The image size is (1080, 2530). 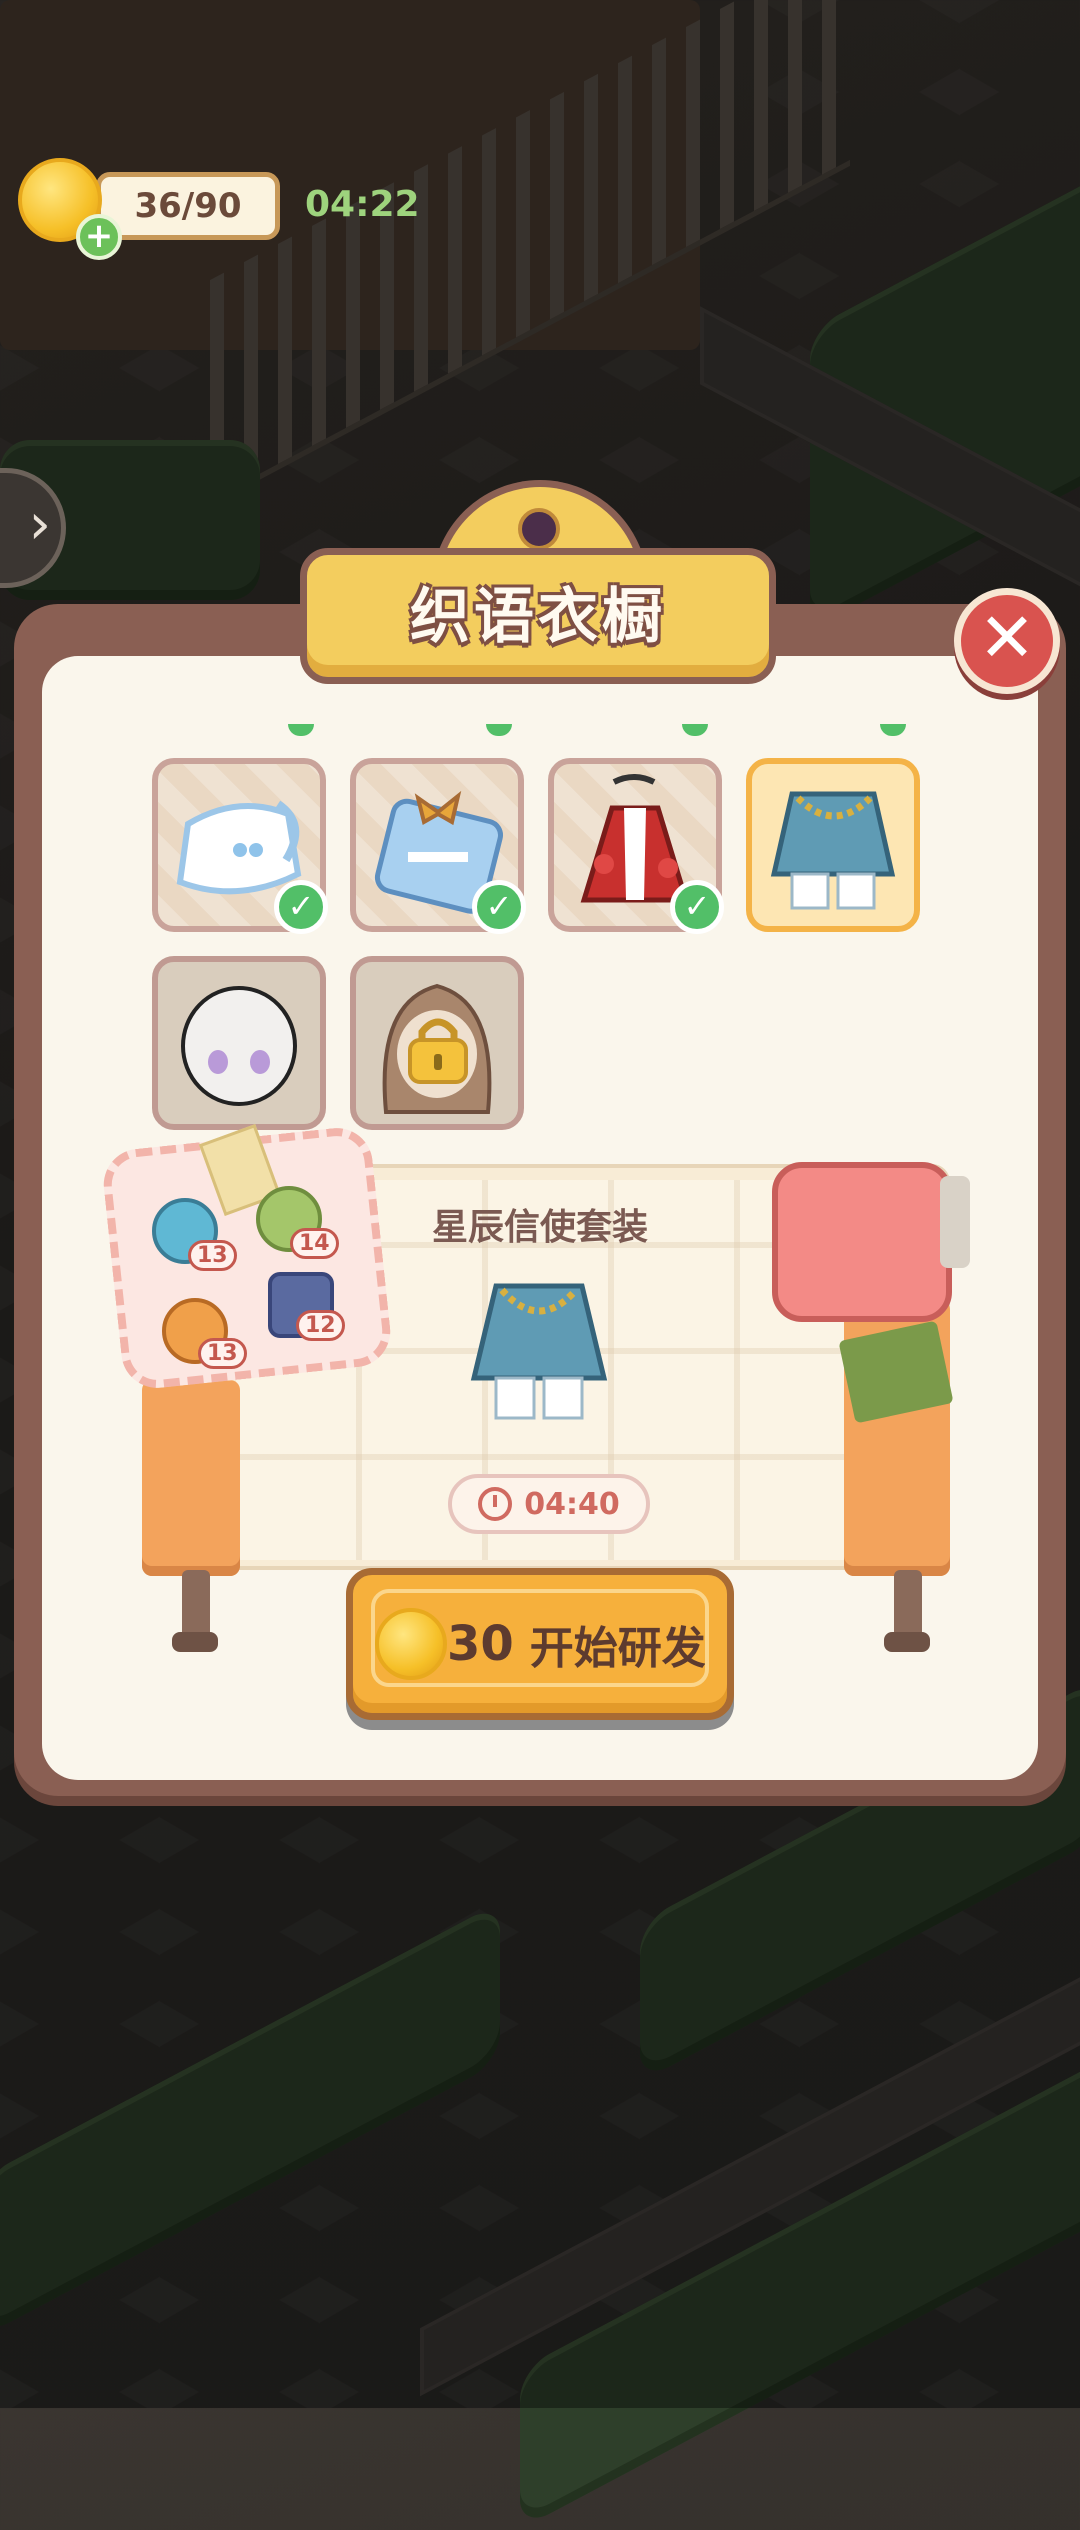 I want to click on title-knob-hole, so click(x=539, y=529).